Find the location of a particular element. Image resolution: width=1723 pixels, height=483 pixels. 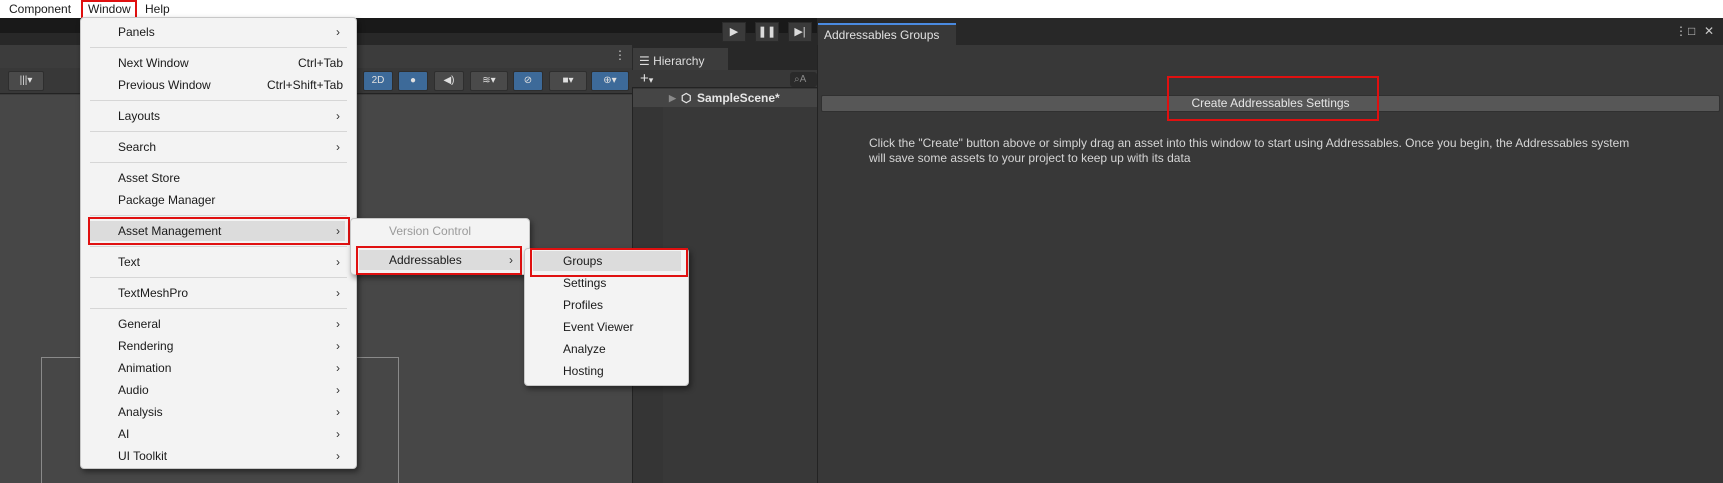

tab-addressables-groups: Addressables Groups is located at coordinates (887, 34).